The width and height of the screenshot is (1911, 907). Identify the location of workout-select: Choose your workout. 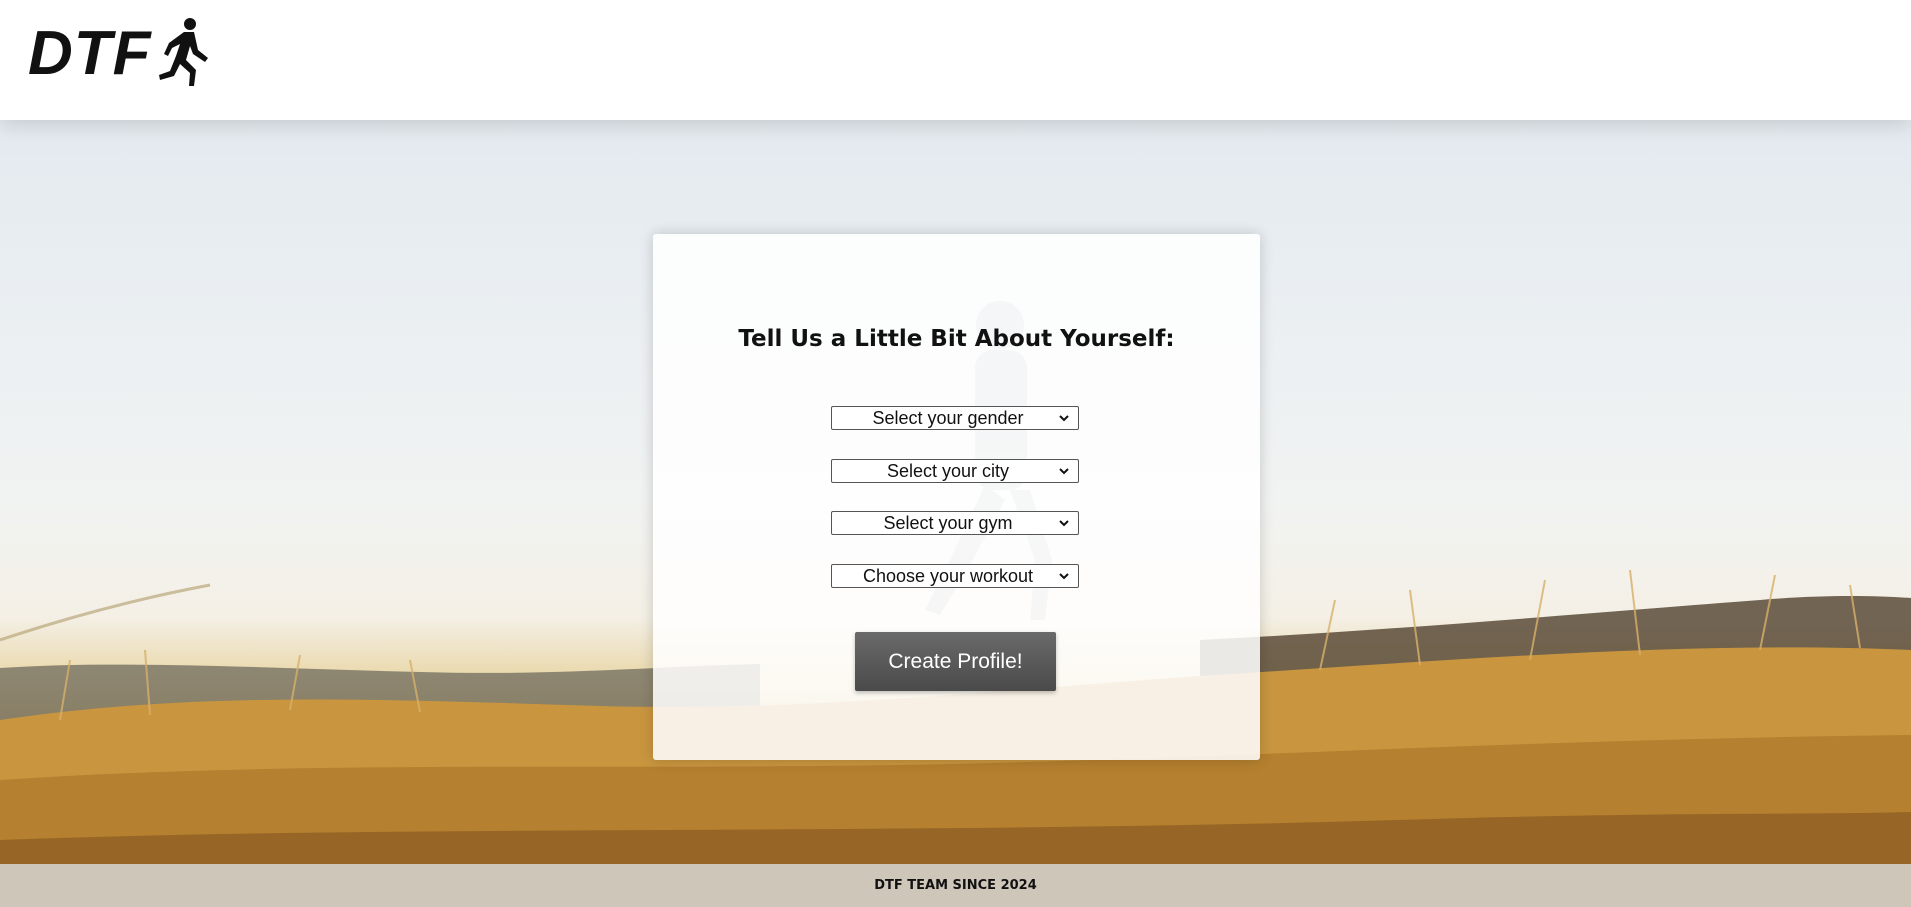
(955, 576).